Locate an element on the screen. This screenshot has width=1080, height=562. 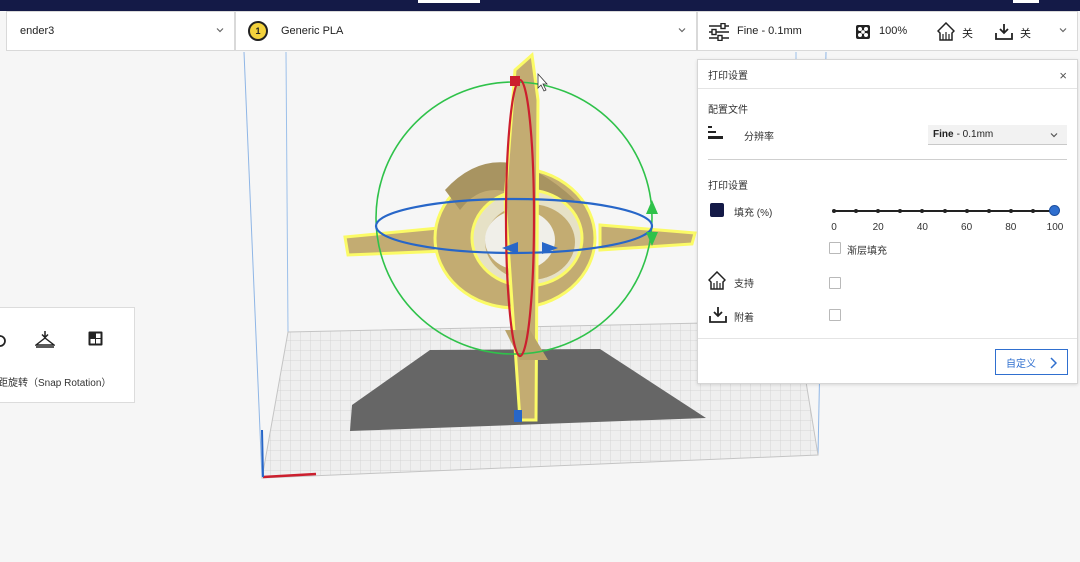
slider-tick-label: 100 is located at coordinates (1055, 227).